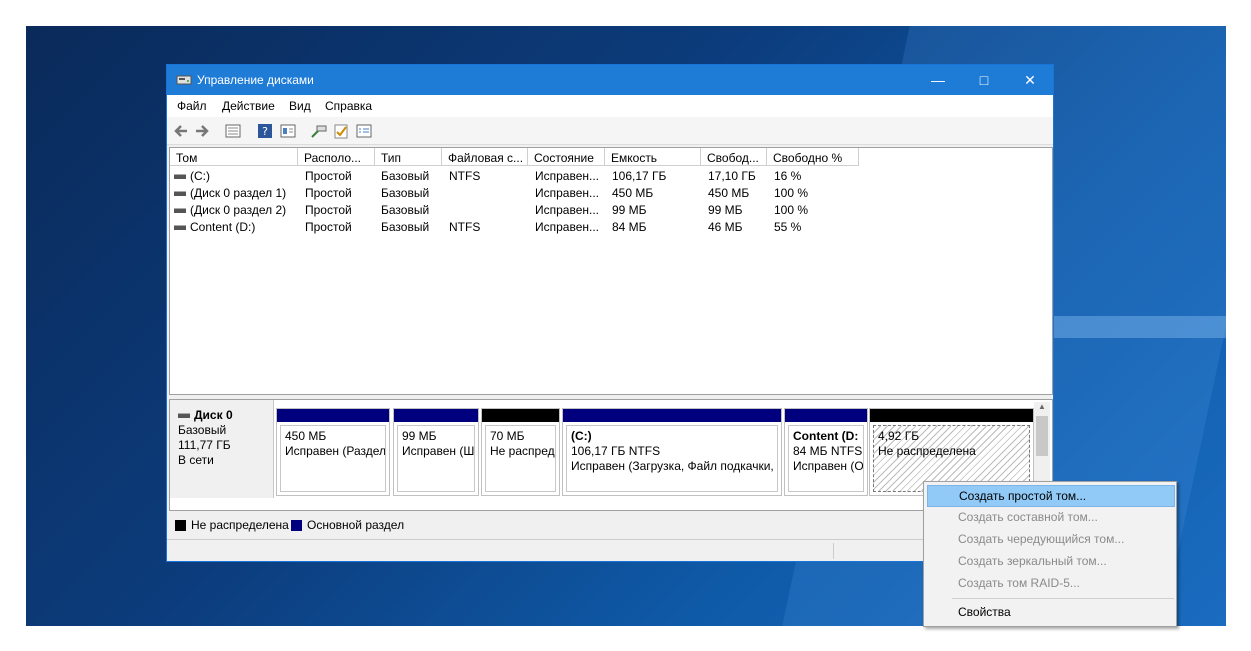  Describe the element at coordinates (1063, 598) in the screenshot. I see `menu-separator` at that location.